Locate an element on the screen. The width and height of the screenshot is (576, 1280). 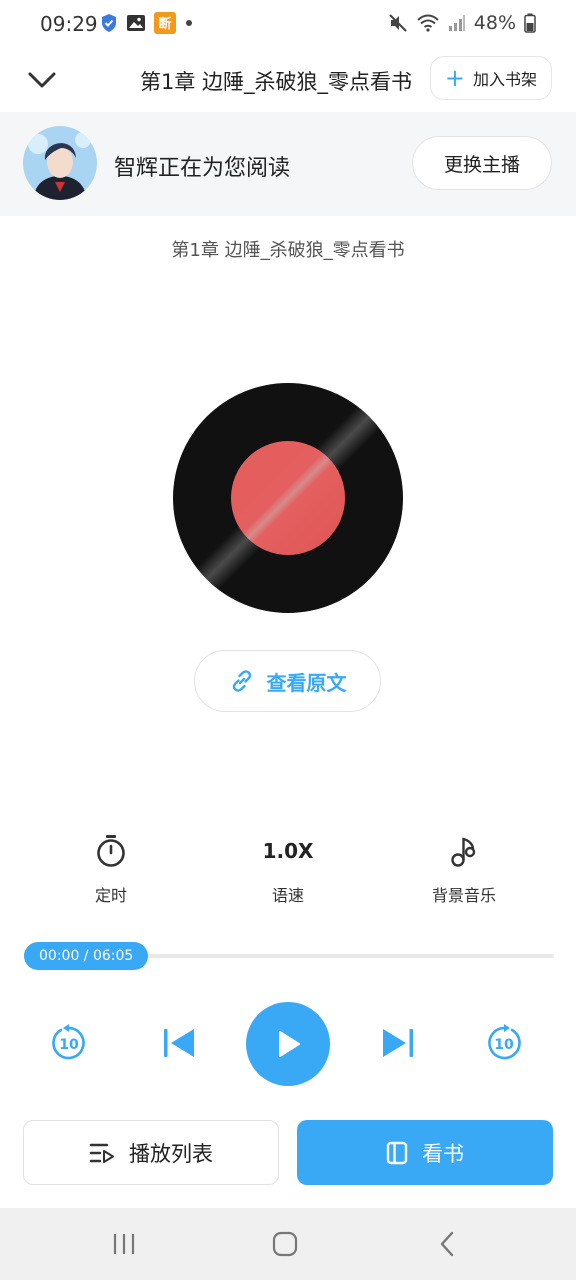
status-bar: 09:29 断 48% is located at coordinates (288, 24).